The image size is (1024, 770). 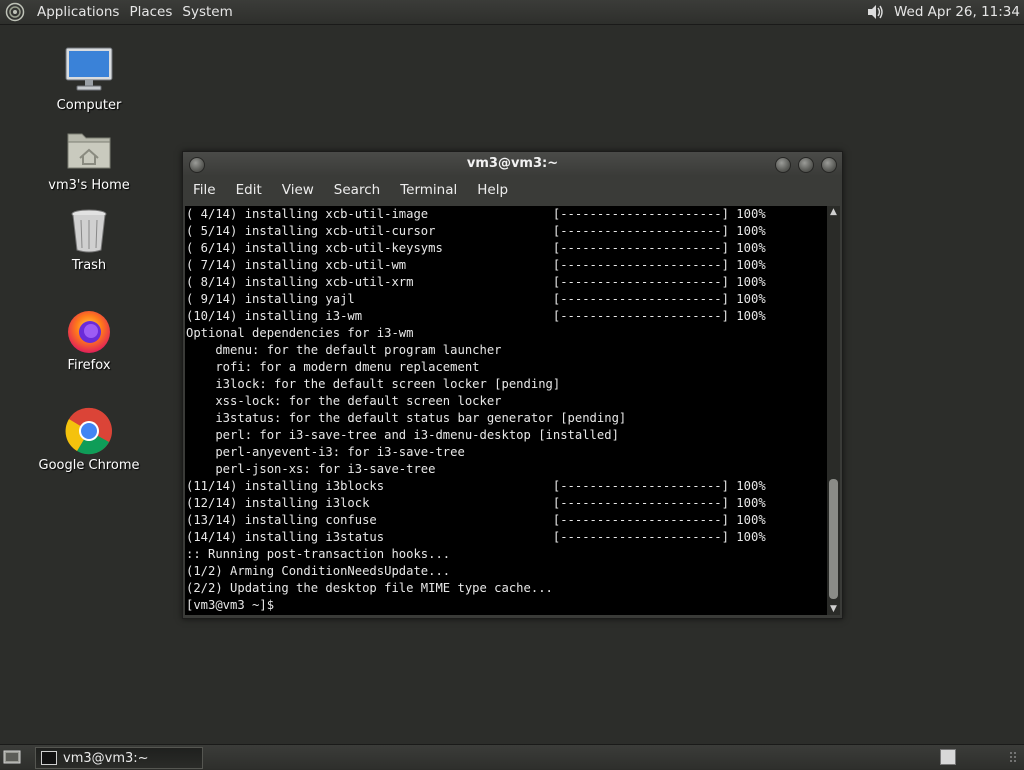 What do you see at coordinates (833, 212) in the screenshot?
I see `scroll-up-arrow-icon: ▲` at bounding box center [833, 212].